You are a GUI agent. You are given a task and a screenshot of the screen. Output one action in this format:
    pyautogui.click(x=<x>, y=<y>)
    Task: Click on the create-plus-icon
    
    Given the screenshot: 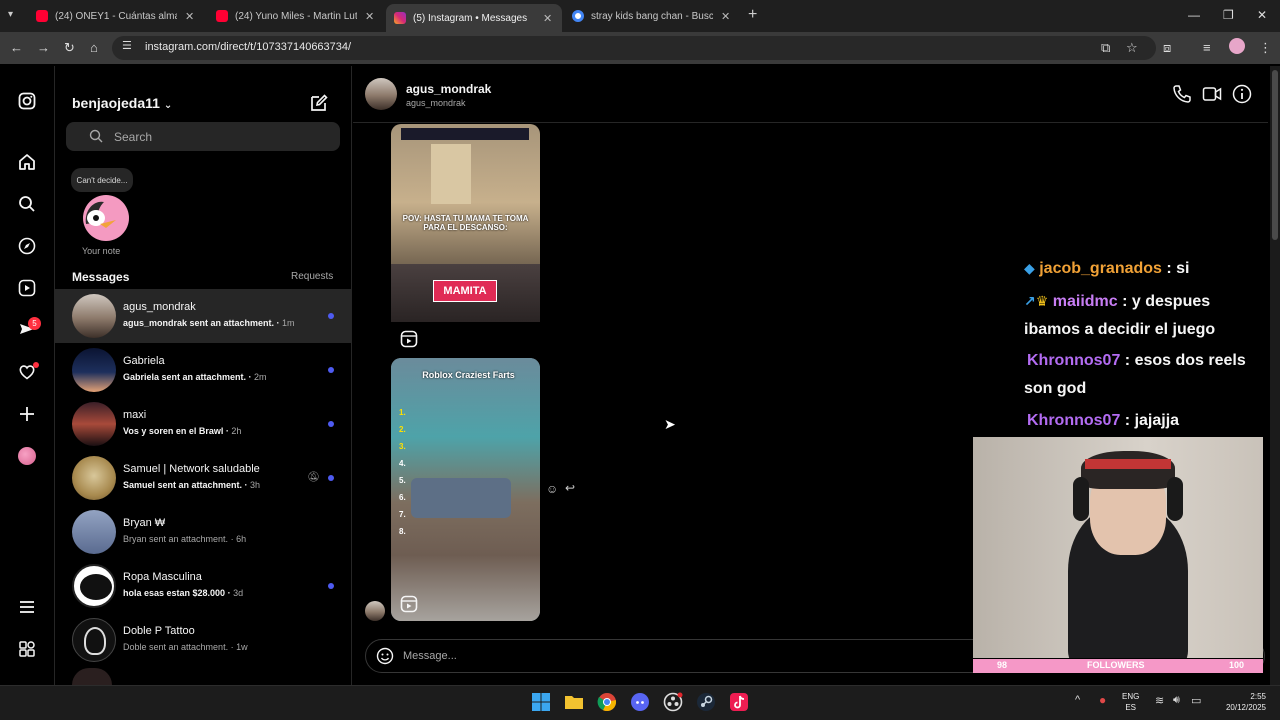 What is the action you would take?
    pyautogui.click(x=27, y=414)
    